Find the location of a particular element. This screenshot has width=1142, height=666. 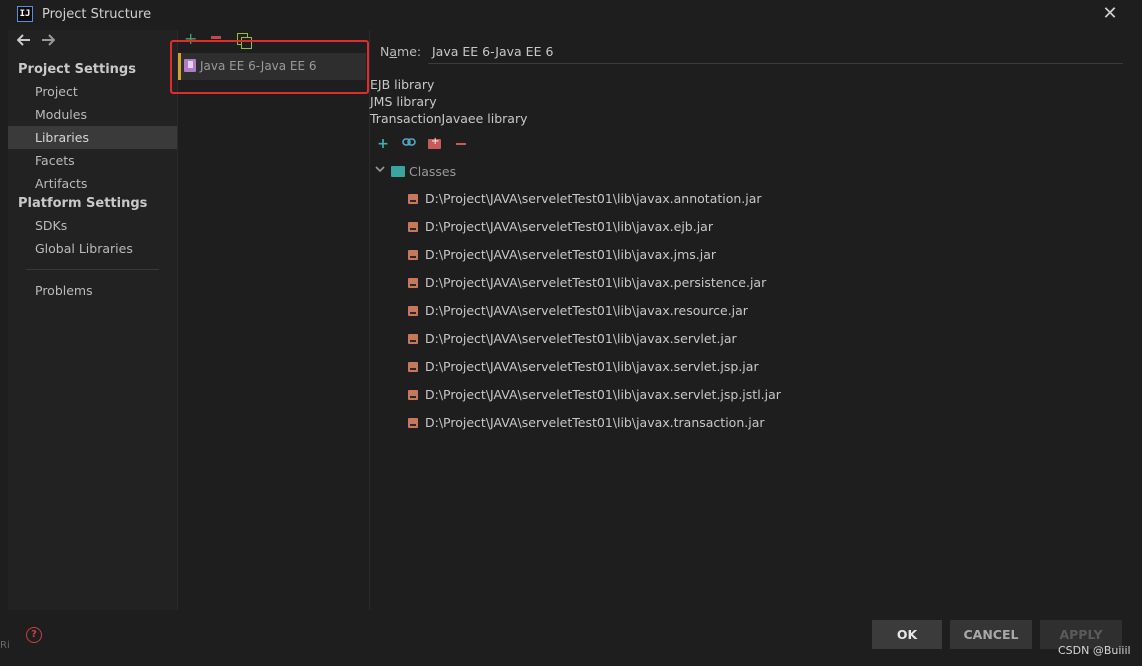

classes-folder-icon is located at coordinates (398, 171).